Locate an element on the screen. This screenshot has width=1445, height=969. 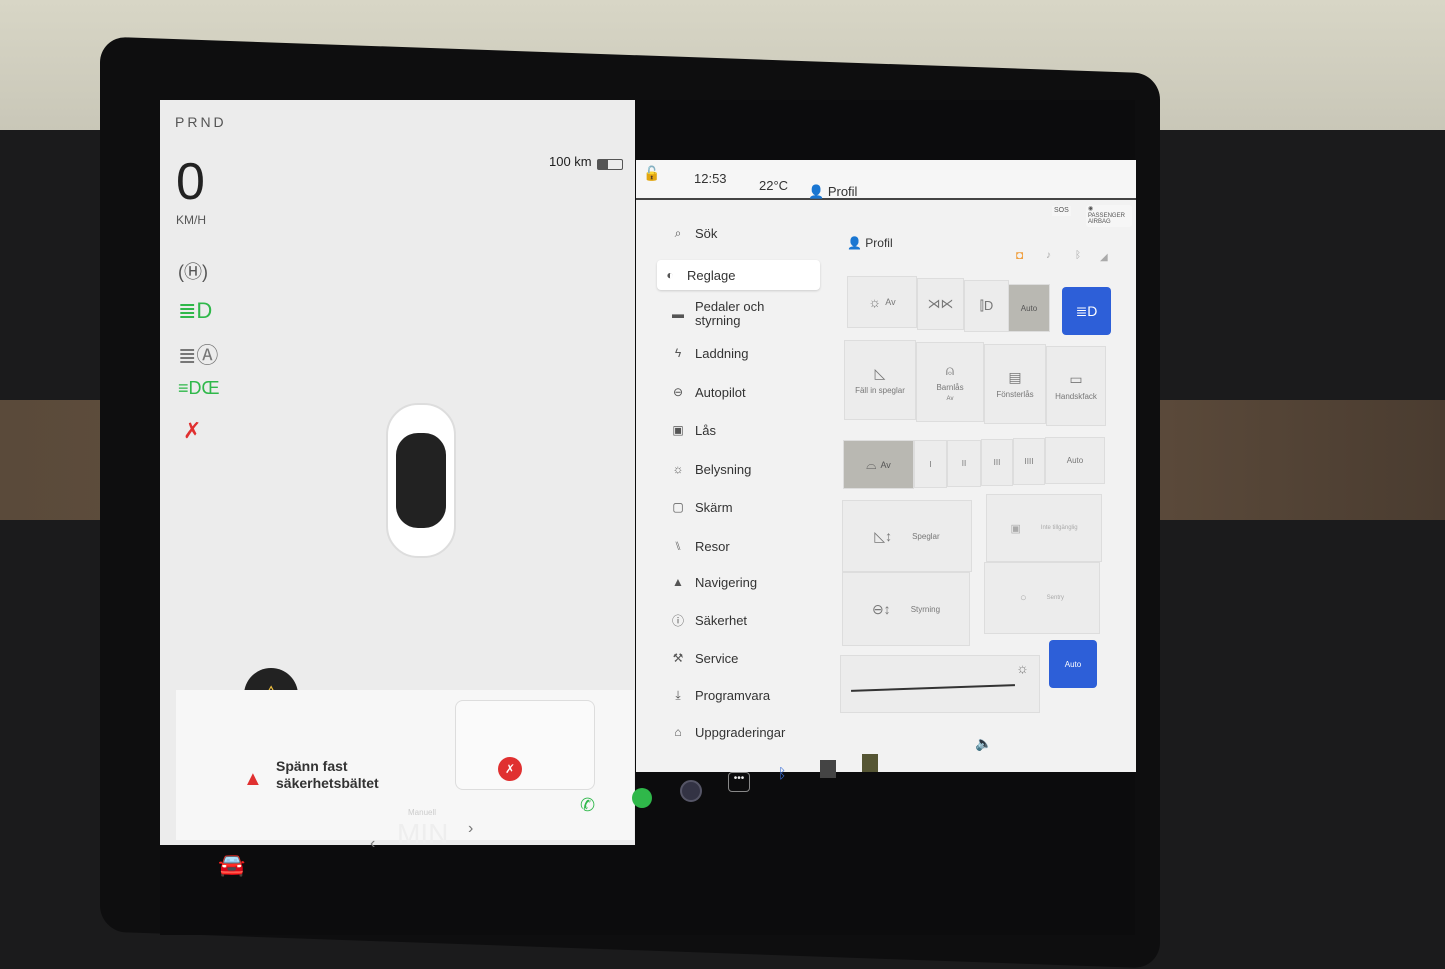
car-render is located at coordinates (421, 480).